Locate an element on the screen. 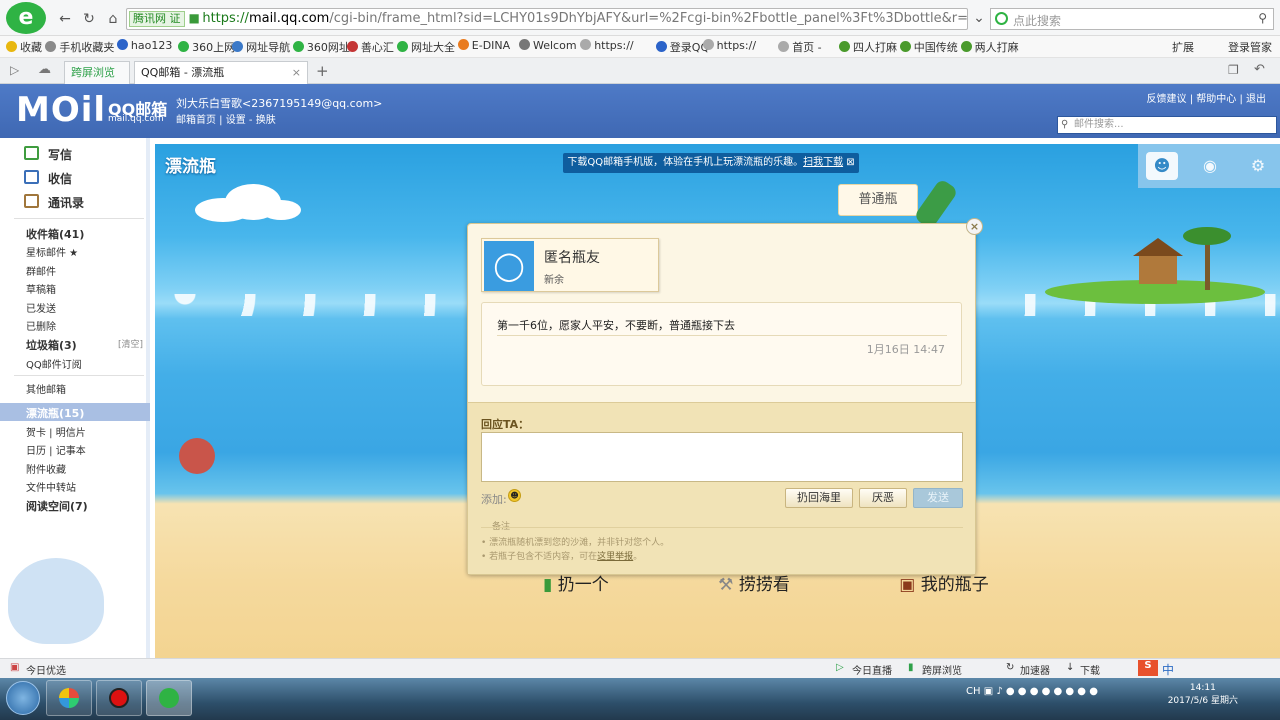 Image resolution: width=1280 pixels, height=720 pixels. start-button is located at coordinates (23, 698).